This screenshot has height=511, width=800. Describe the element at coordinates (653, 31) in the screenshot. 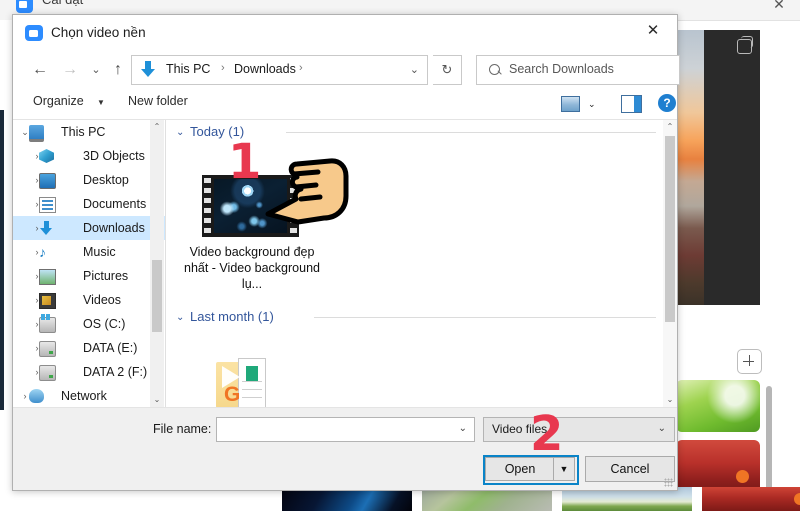

I see `dialog-close-button: ✕` at that location.